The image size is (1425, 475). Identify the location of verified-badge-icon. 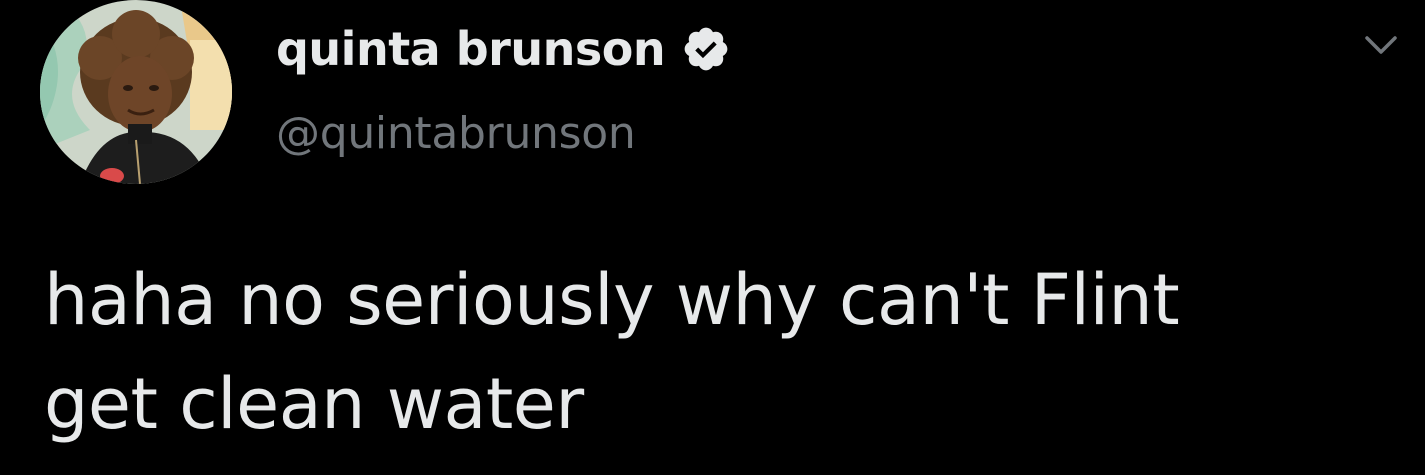
(706, 49).